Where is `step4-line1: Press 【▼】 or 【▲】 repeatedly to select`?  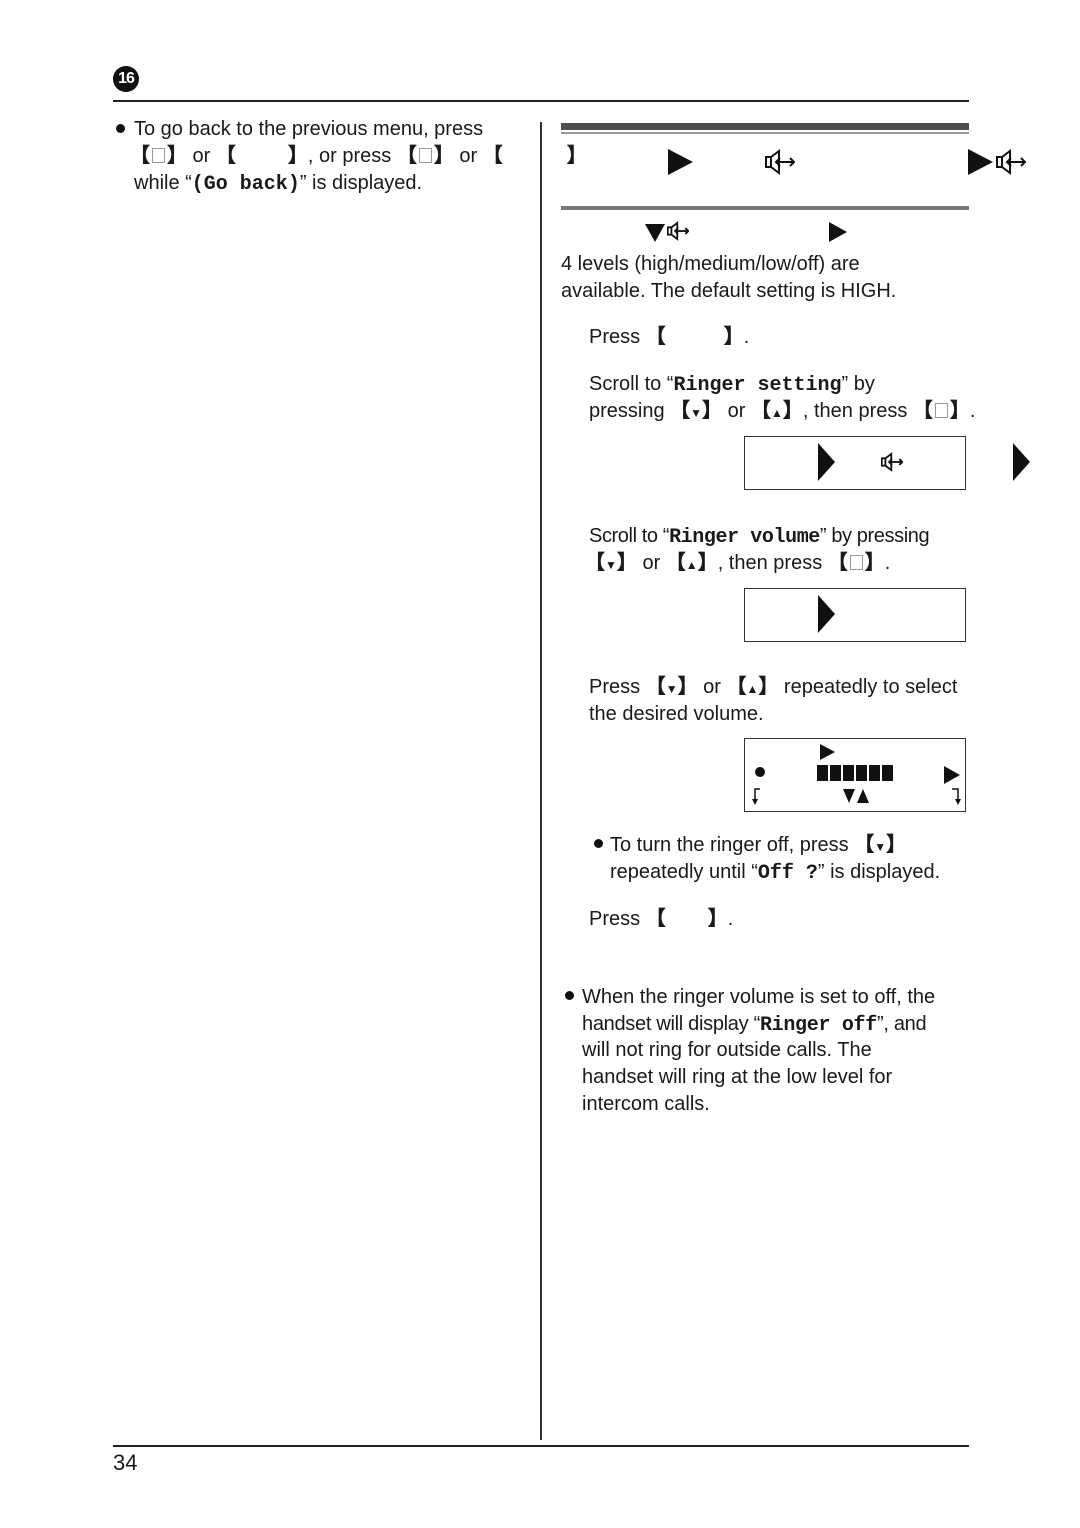 step4-line1: Press 【▼】 or 【▲】 repeatedly to select is located at coordinates (773, 687).